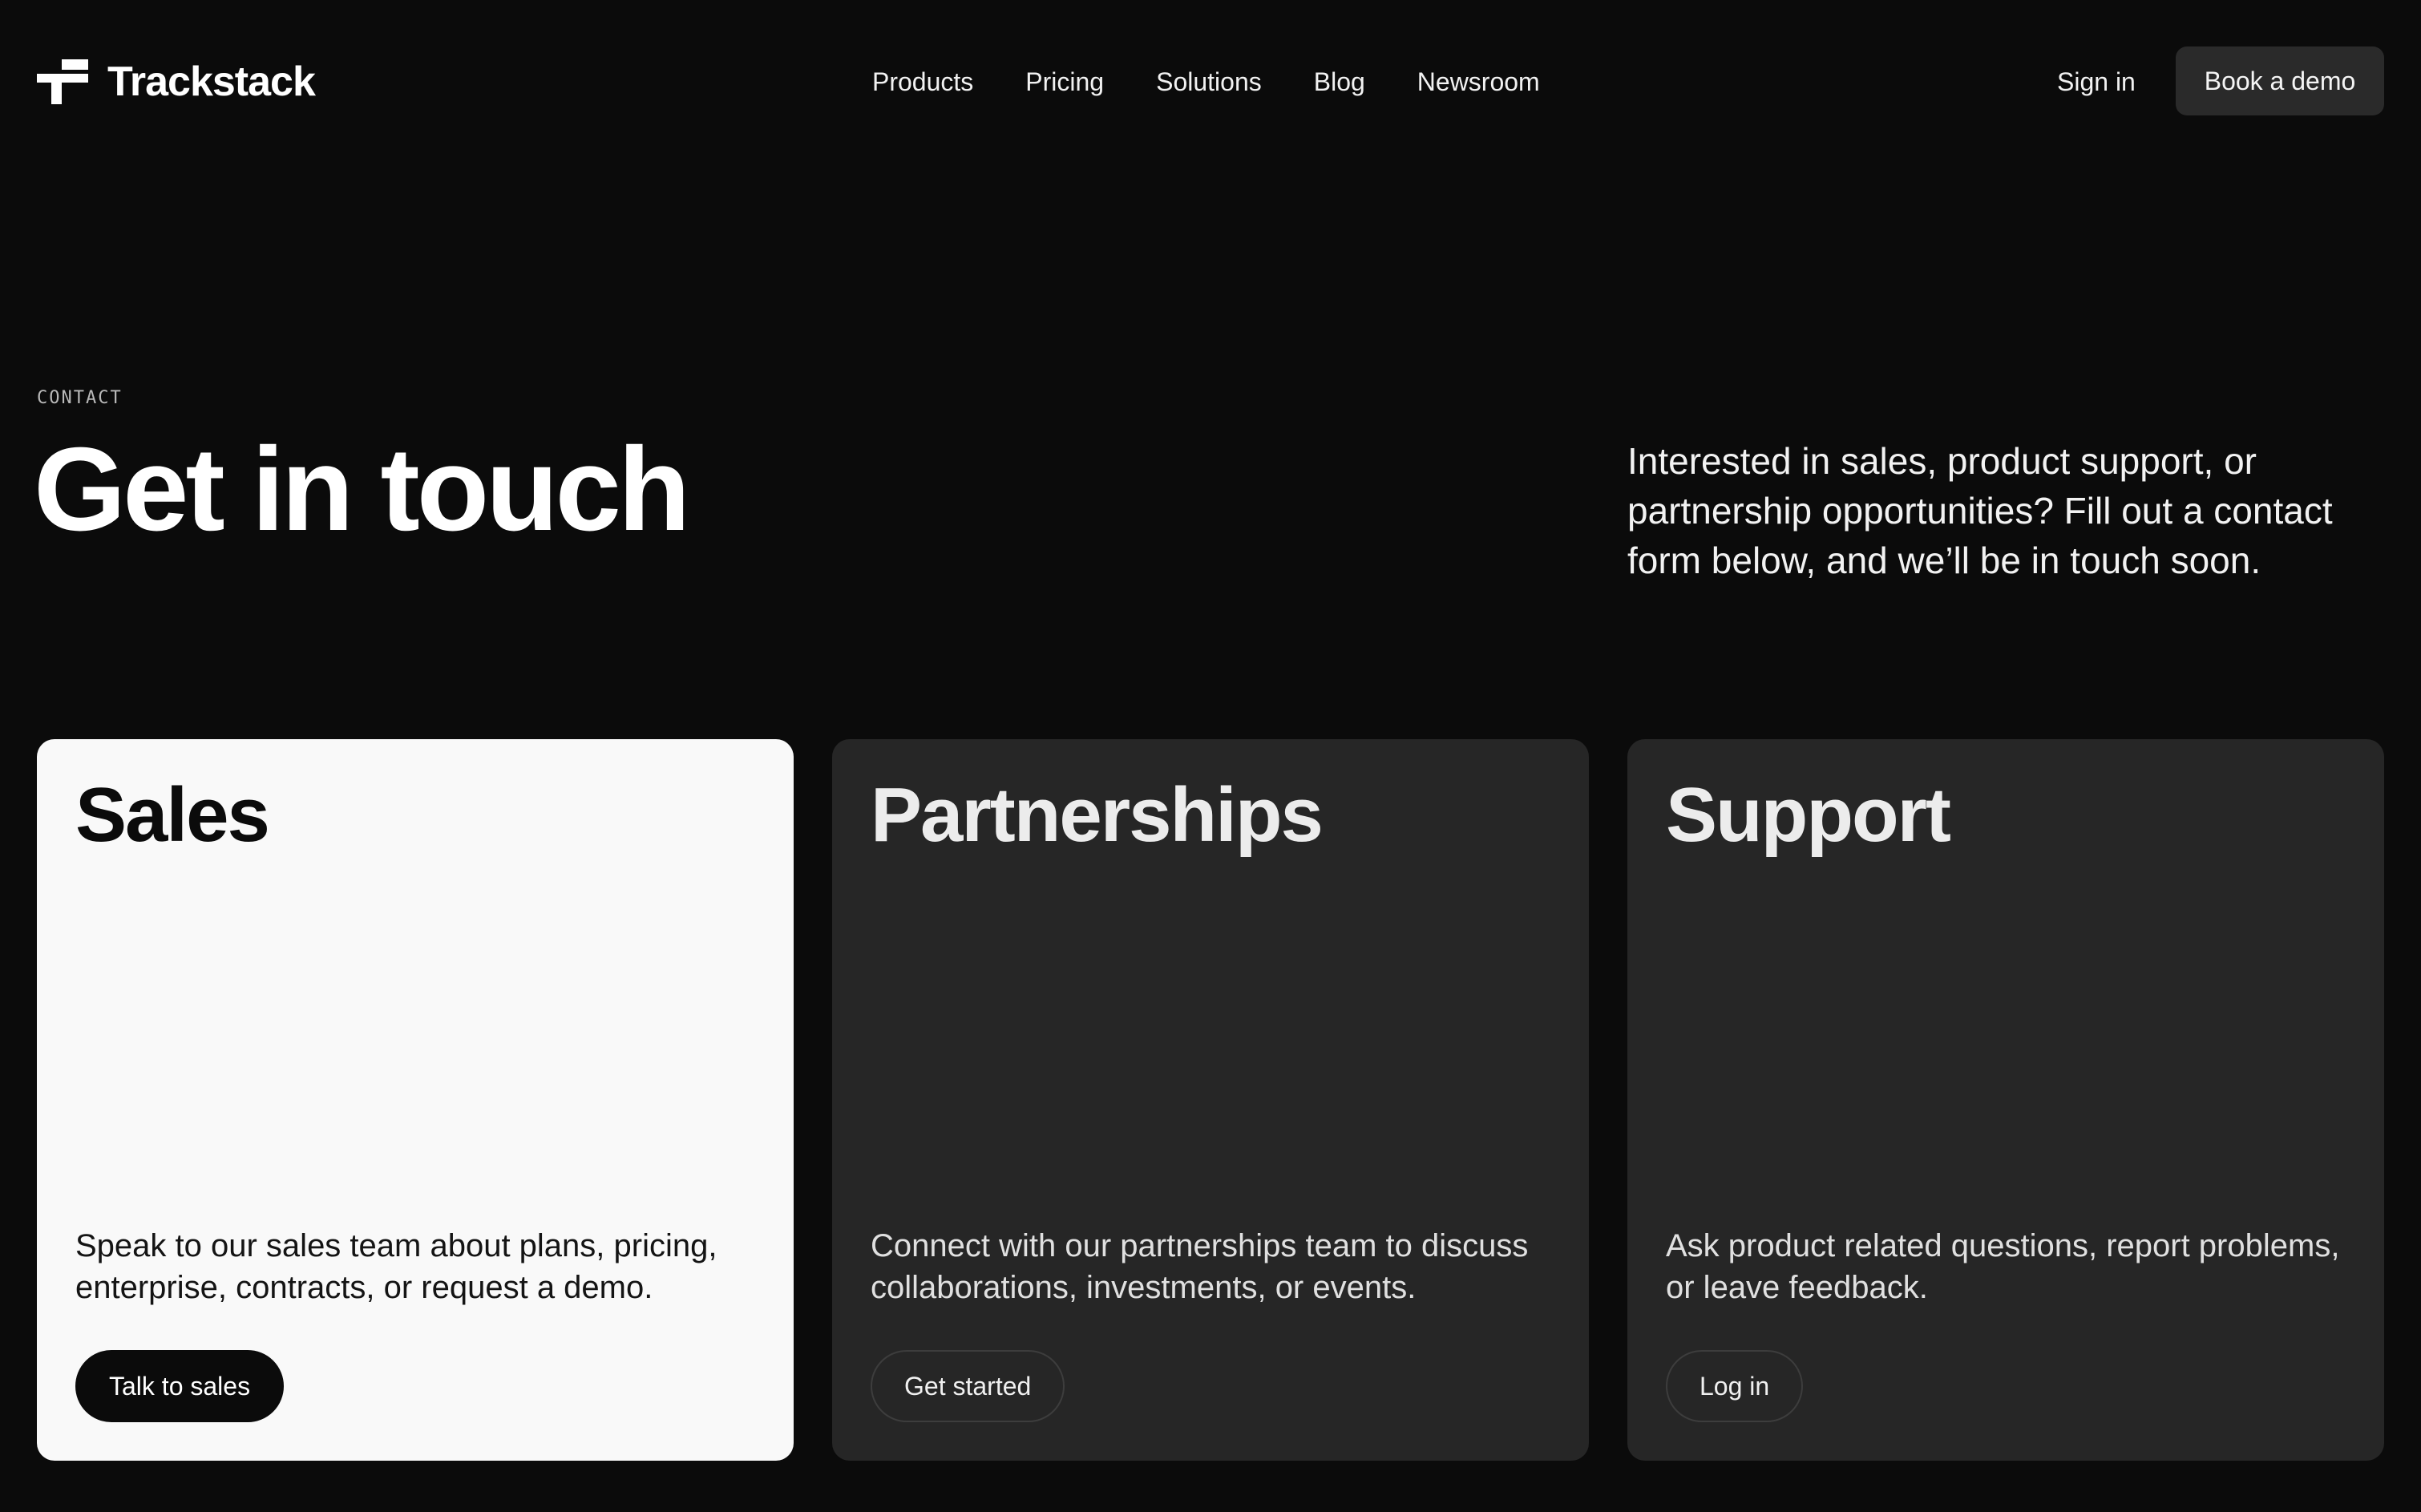 This screenshot has height=1512, width=2421. I want to click on card-title: Support, so click(1808, 815).